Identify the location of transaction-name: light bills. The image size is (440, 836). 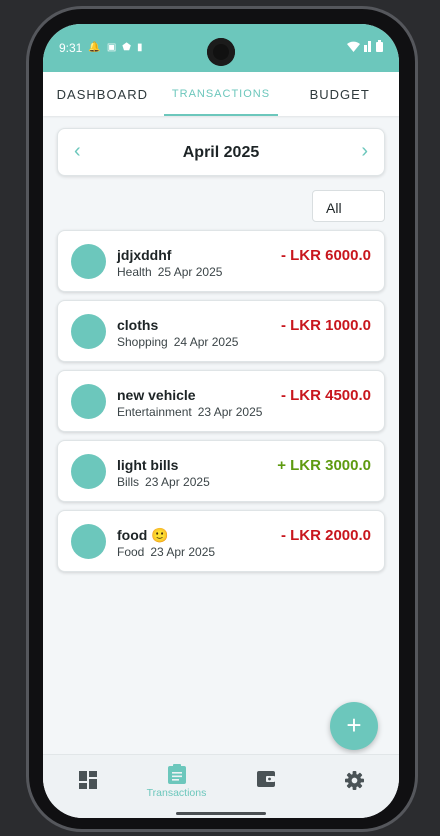
(148, 465).